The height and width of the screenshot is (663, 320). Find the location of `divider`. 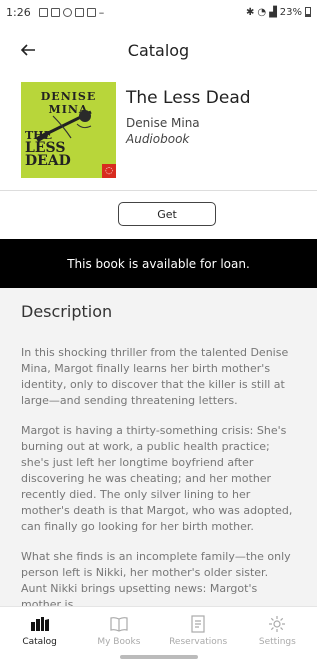

divider is located at coordinates (158, 190).